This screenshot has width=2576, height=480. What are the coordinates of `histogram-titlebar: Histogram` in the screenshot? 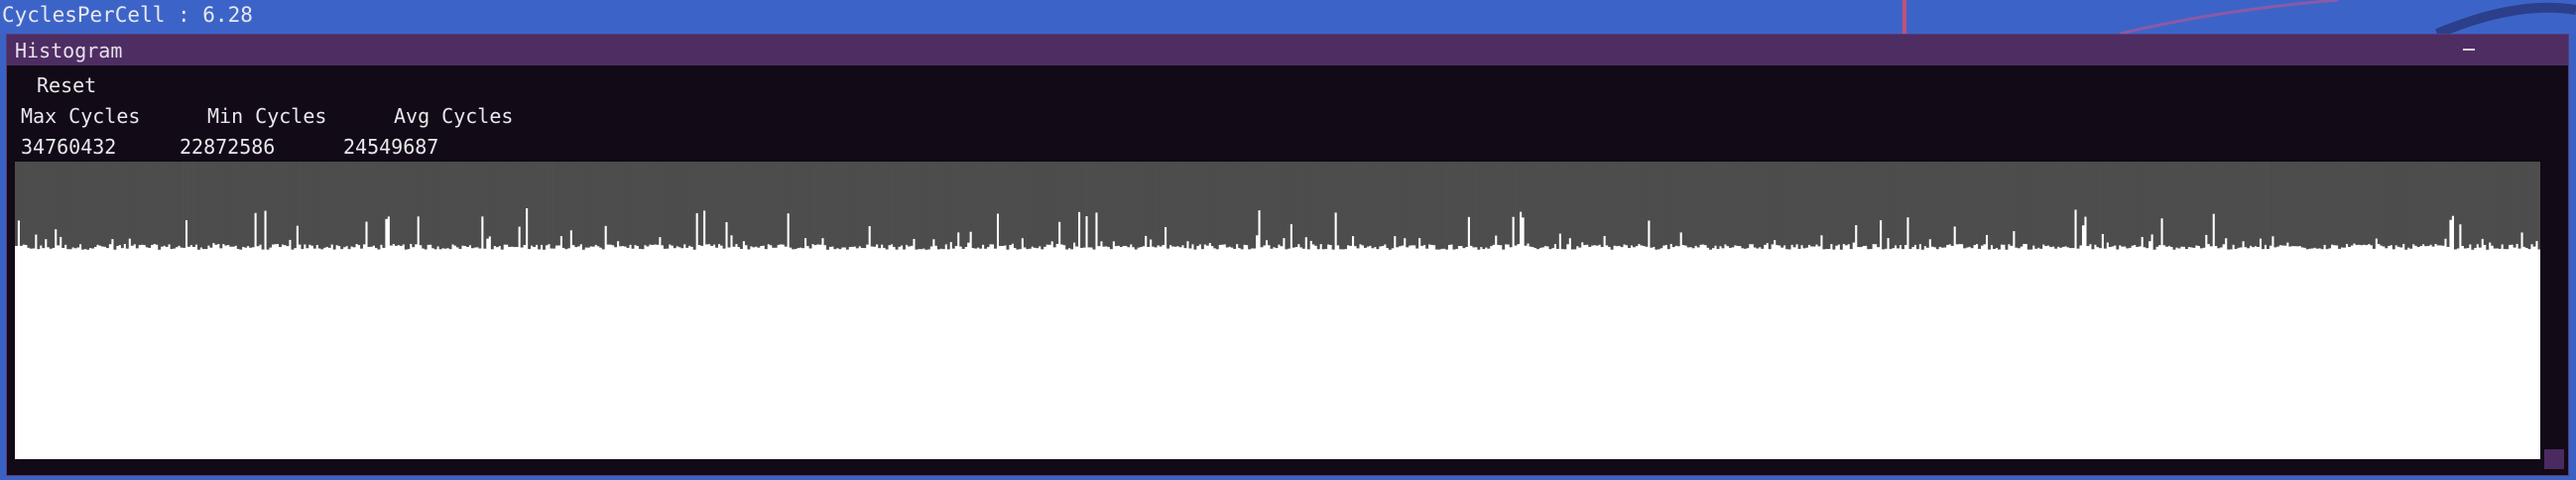 It's located at (1287, 50).